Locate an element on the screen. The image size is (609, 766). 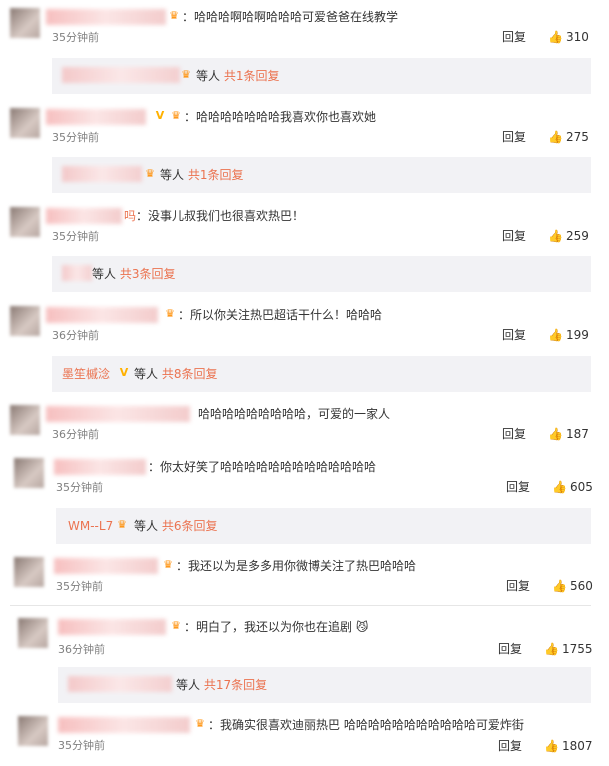
like-button: 👍 560 is located at coordinates (572, 586).